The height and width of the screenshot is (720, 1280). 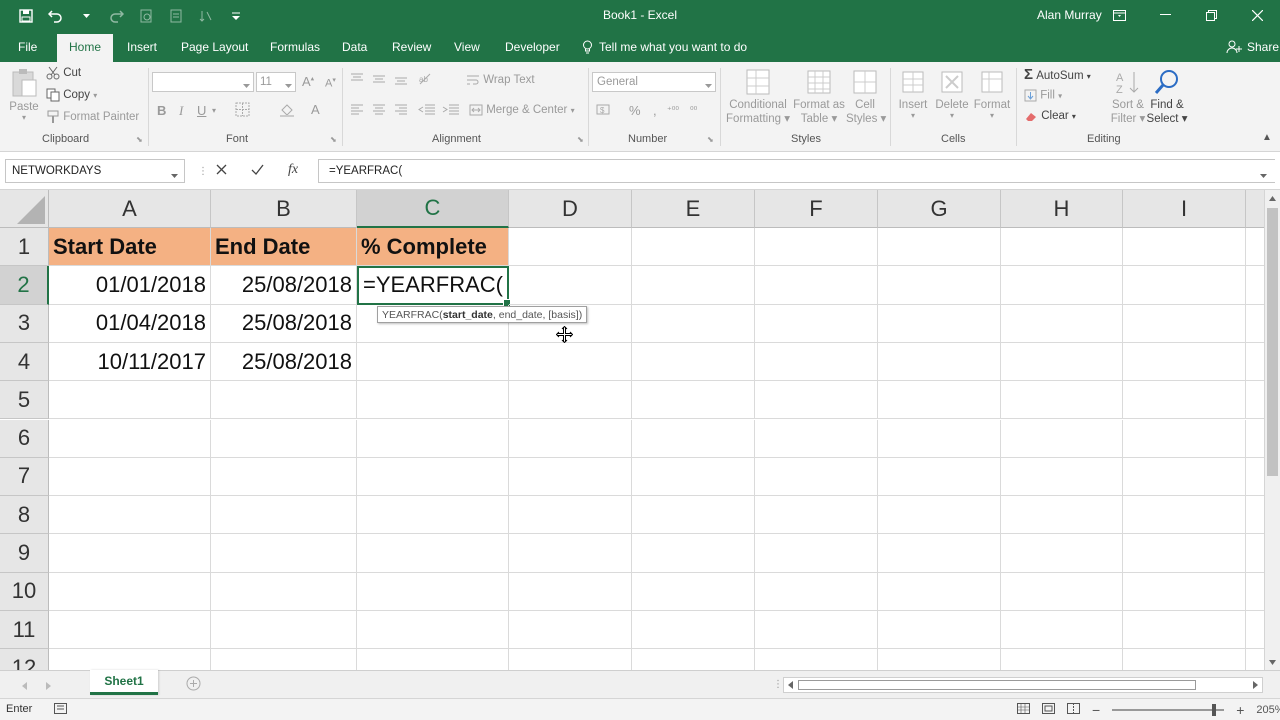 What do you see at coordinates (1184, 553) in the screenshot?
I see `cell-i9` at bounding box center [1184, 553].